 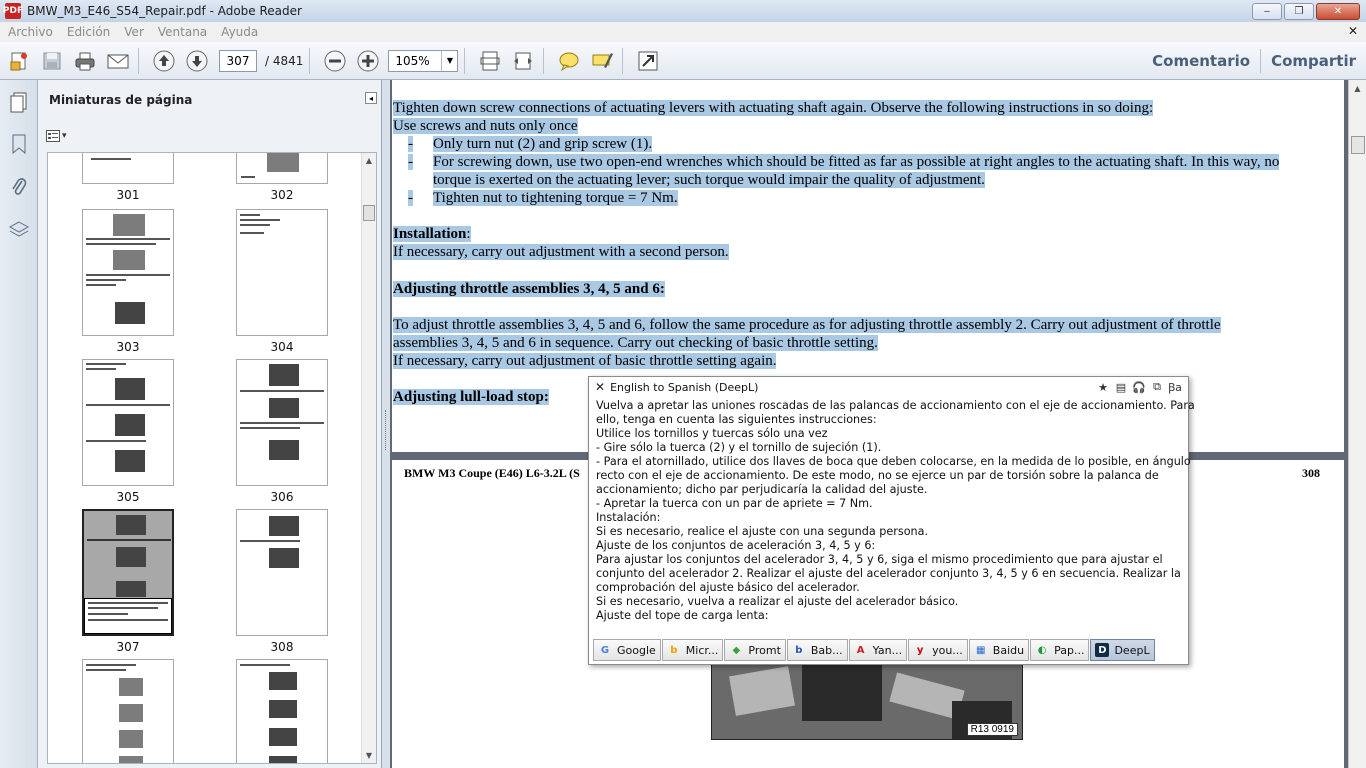 What do you see at coordinates (1175, 387) in the screenshot?
I see `translate-settings-icon: Ꞵa` at bounding box center [1175, 387].